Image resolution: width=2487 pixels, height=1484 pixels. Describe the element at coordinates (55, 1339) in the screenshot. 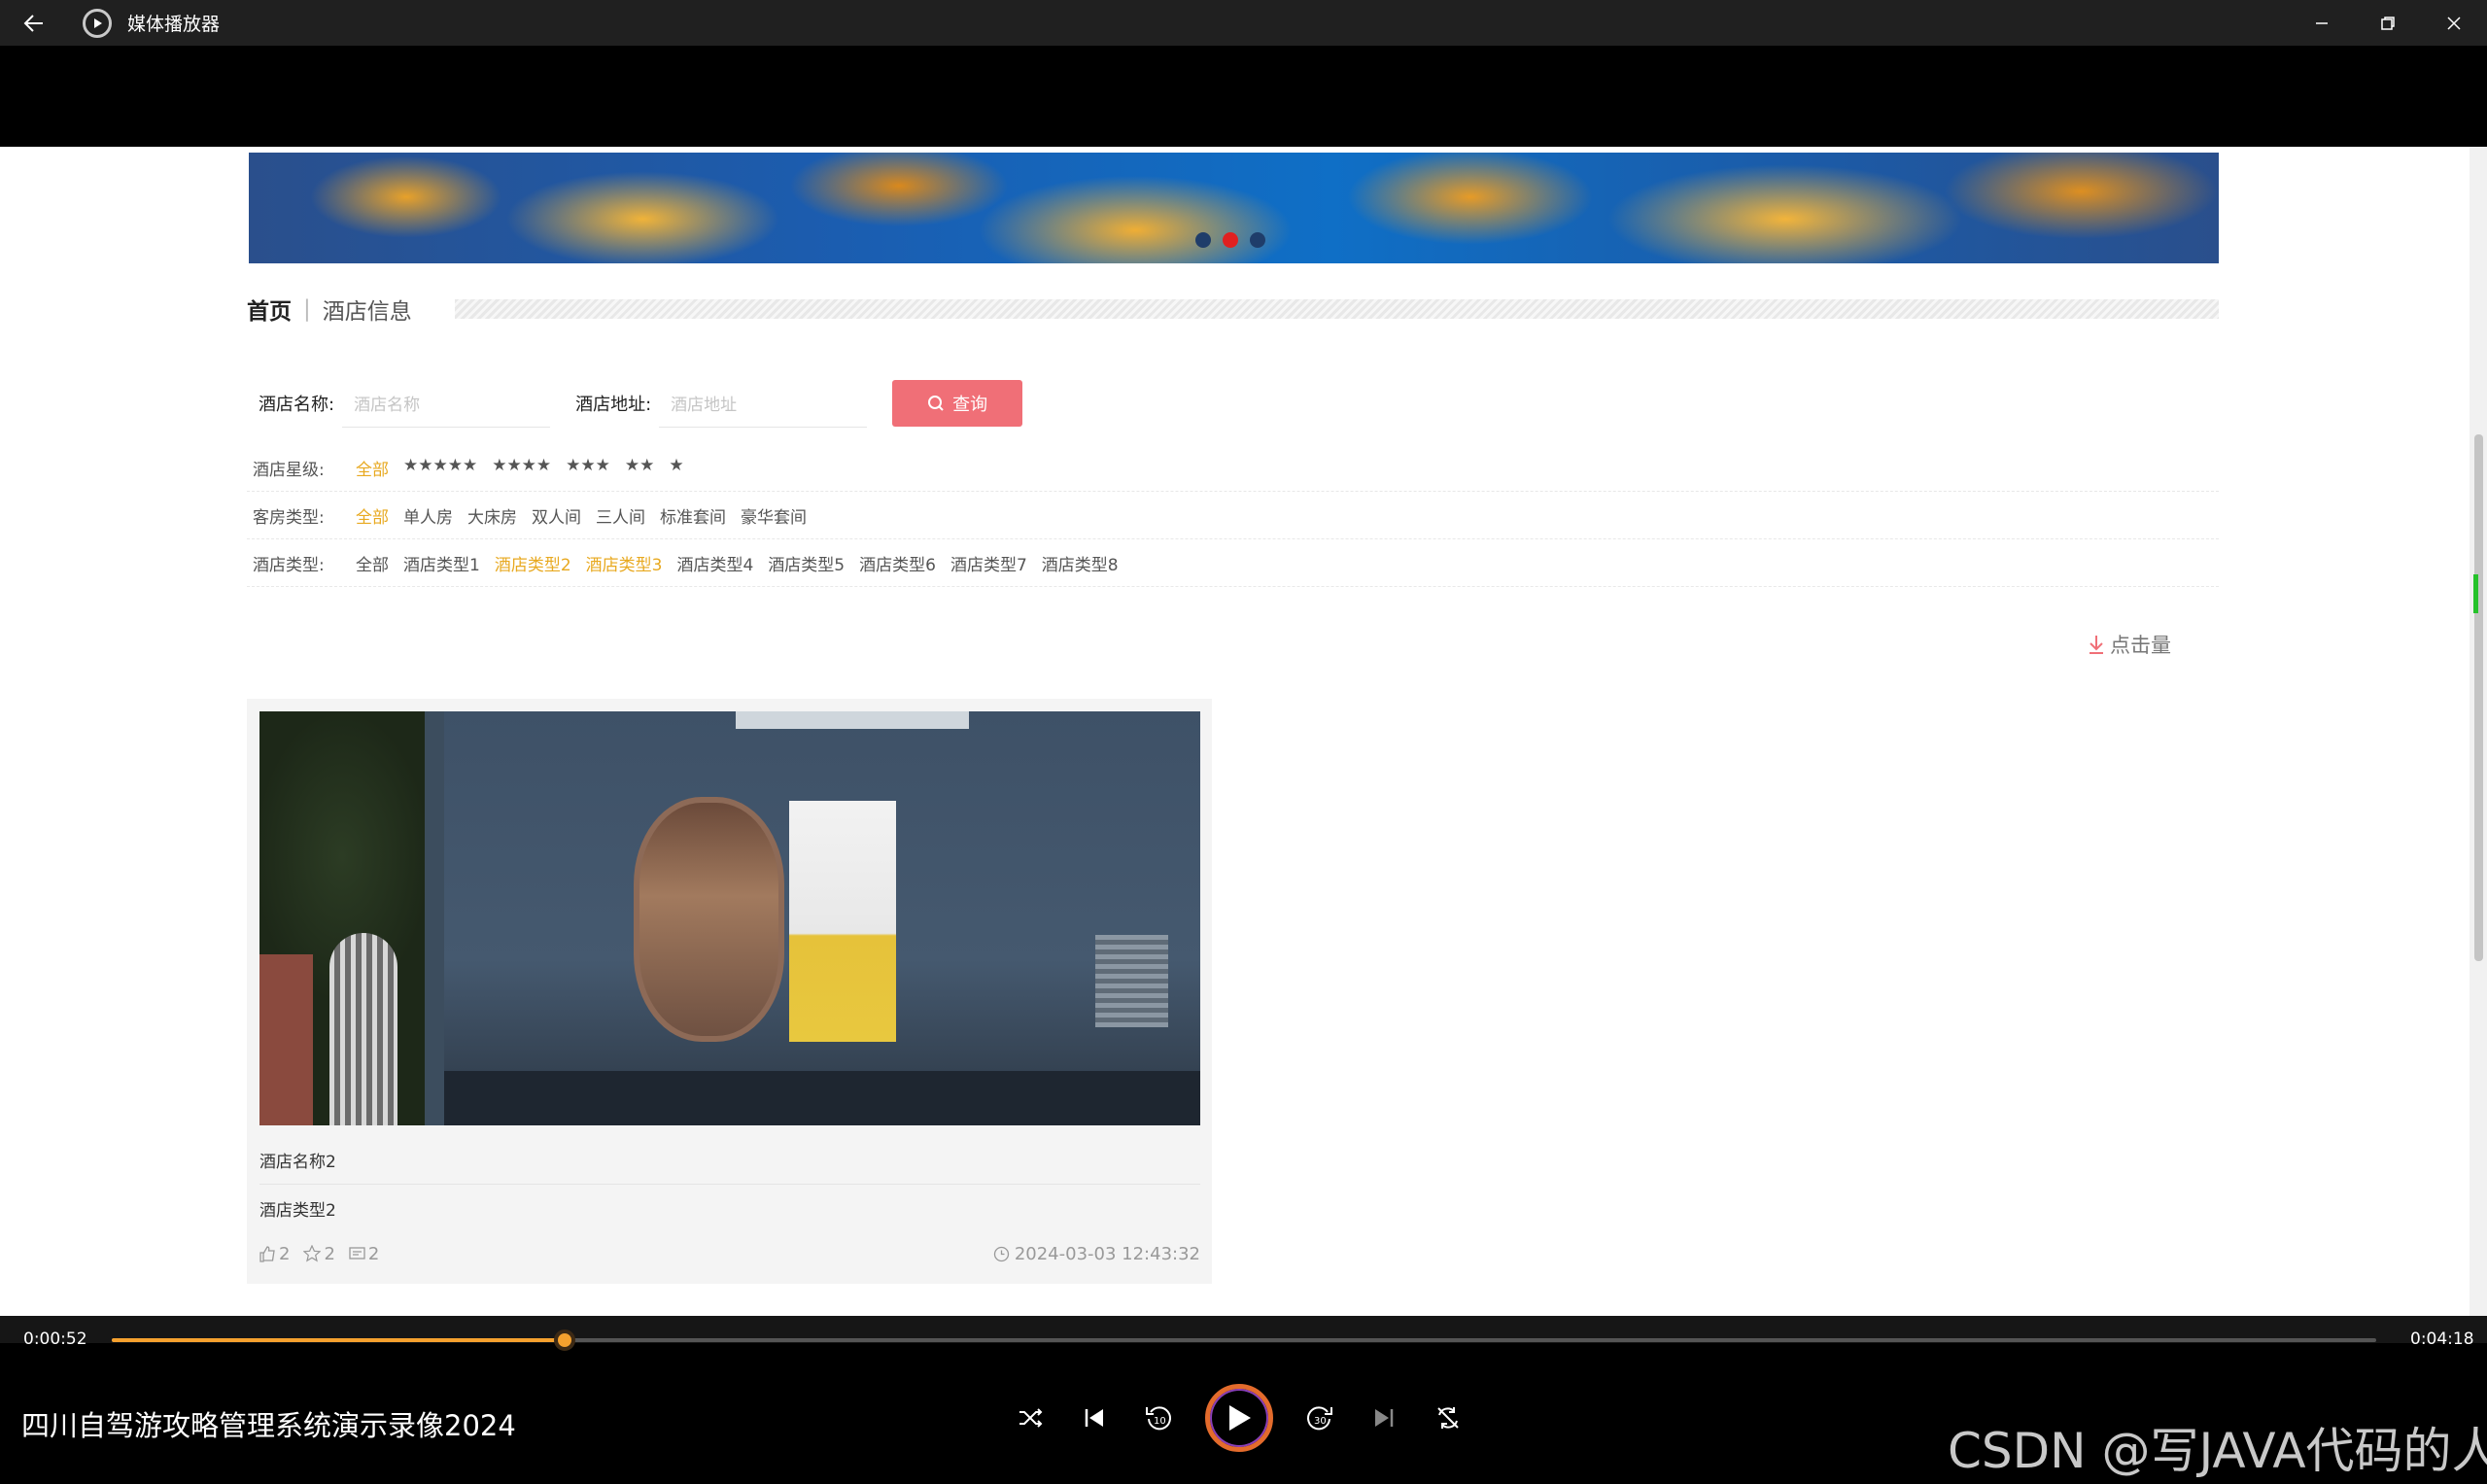

I see `current-time: 0:00:52` at that location.